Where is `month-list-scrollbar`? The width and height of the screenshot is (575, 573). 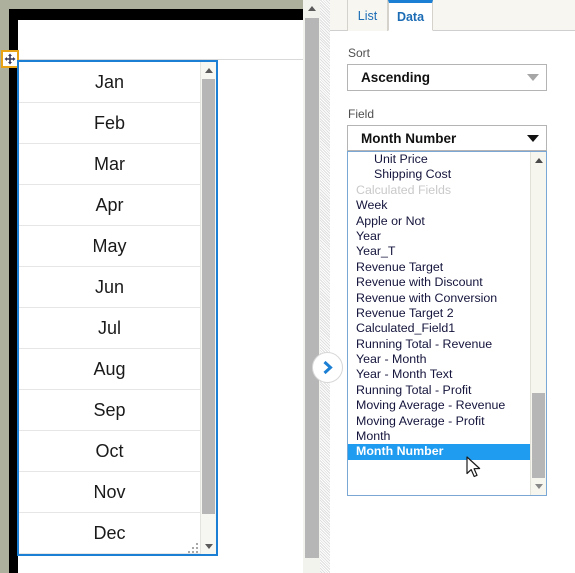 month-list-scrollbar is located at coordinates (208, 308).